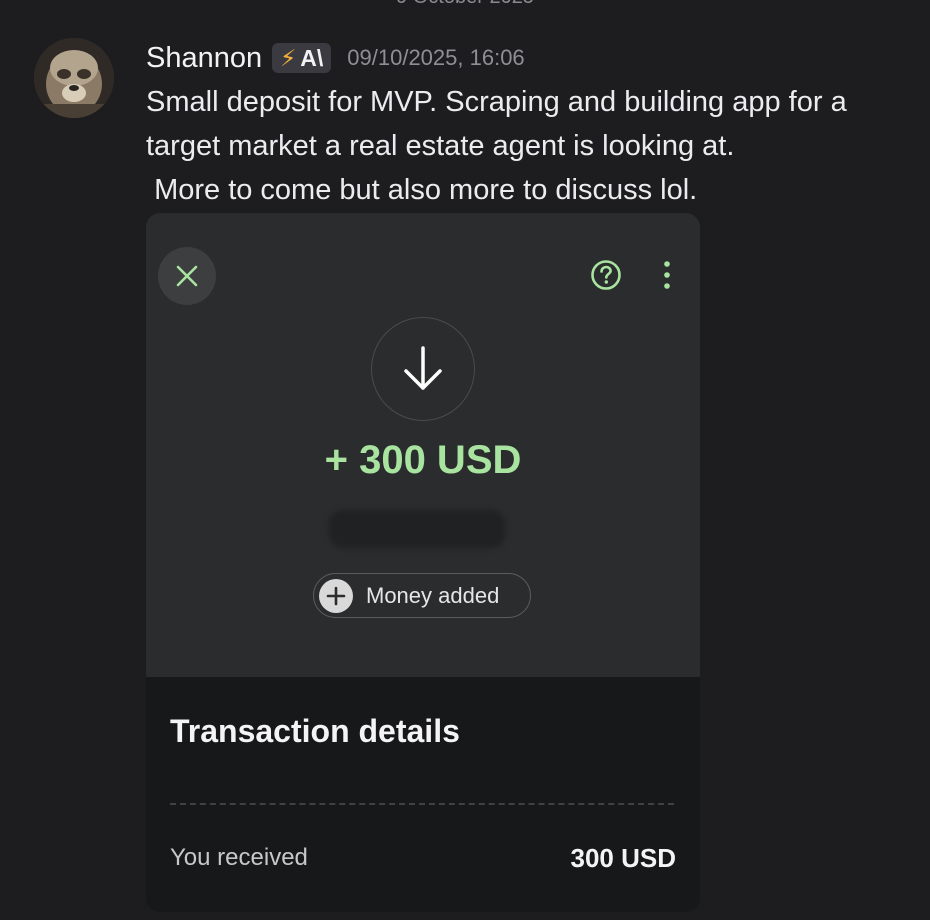 The height and width of the screenshot is (920, 930). I want to click on more-vertical-icon, so click(667, 275).